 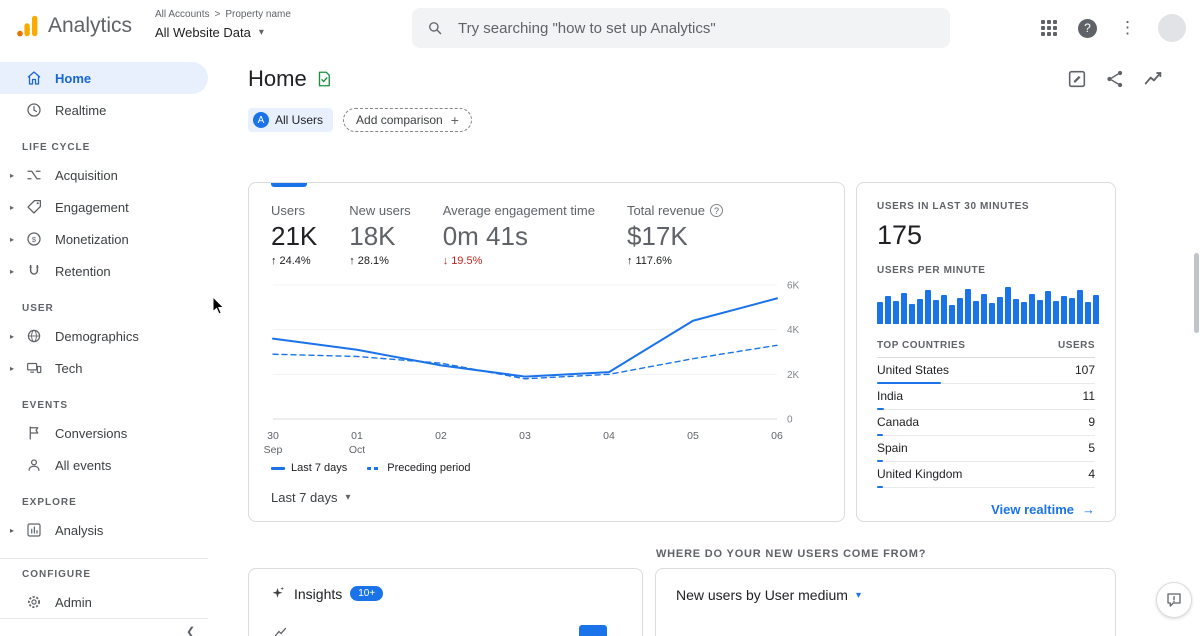 I want to click on breadcrumb-property: Property name, so click(x=258, y=15).